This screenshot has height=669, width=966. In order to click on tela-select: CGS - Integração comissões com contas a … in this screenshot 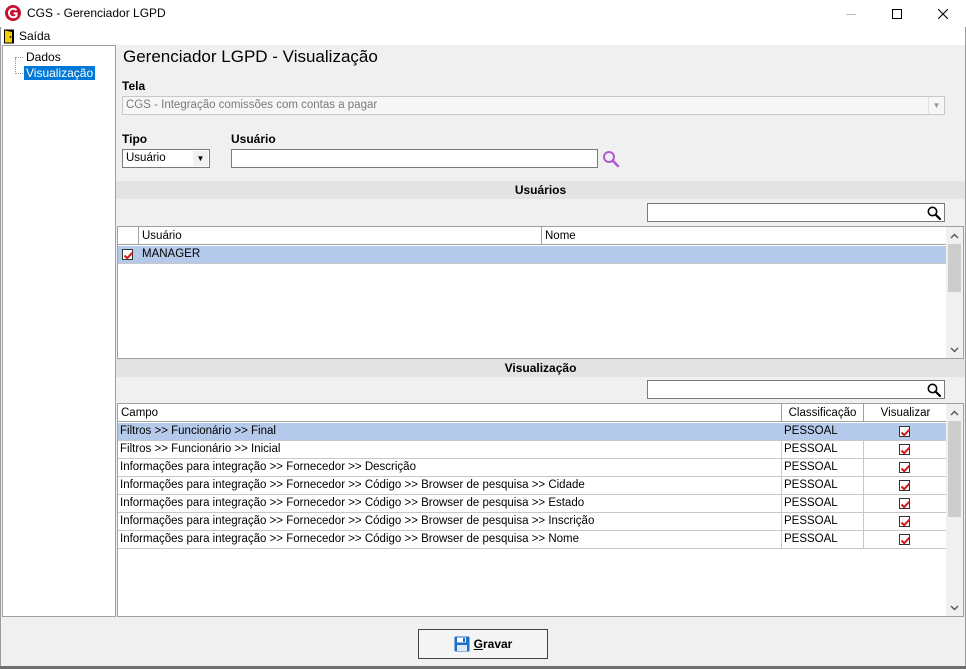, I will do `click(533, 105)`.